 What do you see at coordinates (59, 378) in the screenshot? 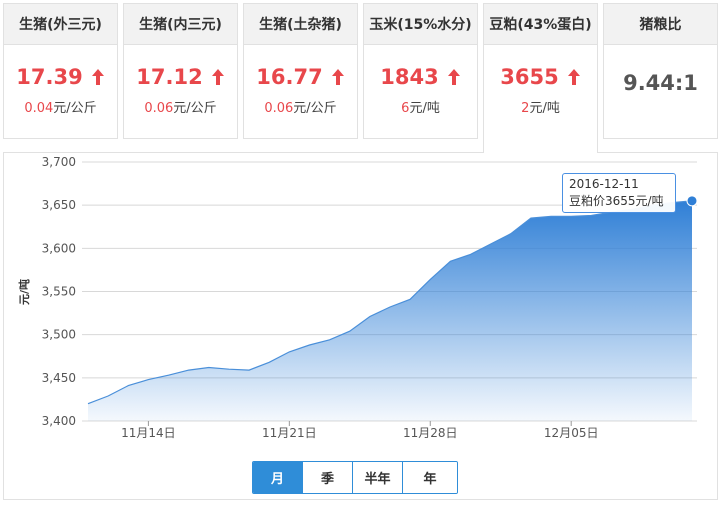
I see `y-tick-label: 3,450` at bounding box center [59, 378].